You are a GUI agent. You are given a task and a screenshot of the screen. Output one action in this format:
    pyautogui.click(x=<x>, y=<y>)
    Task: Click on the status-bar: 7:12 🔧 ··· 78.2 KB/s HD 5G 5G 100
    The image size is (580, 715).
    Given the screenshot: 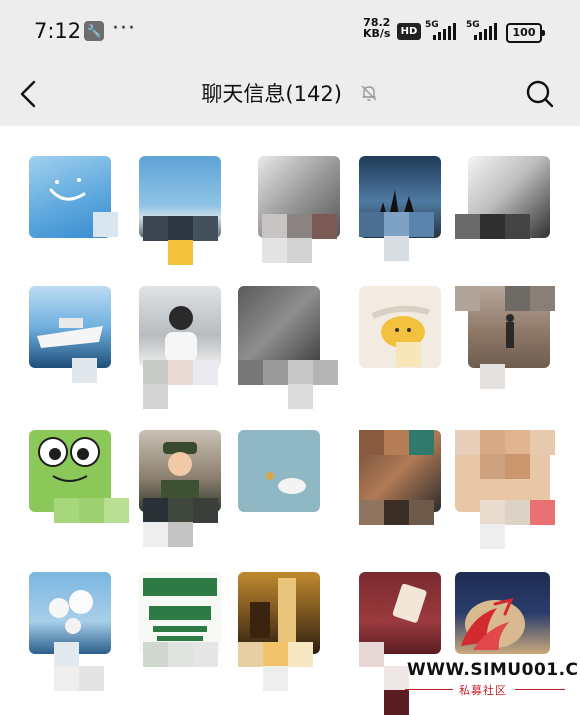 What is the action you would take?
    pyautogui.click(x=290, y=31)
    